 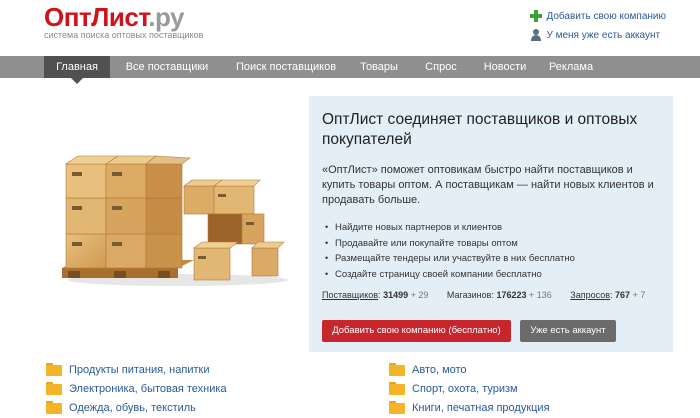 I want to click on site-logo: ОптЛист.ру, so click(x=114, y=17).